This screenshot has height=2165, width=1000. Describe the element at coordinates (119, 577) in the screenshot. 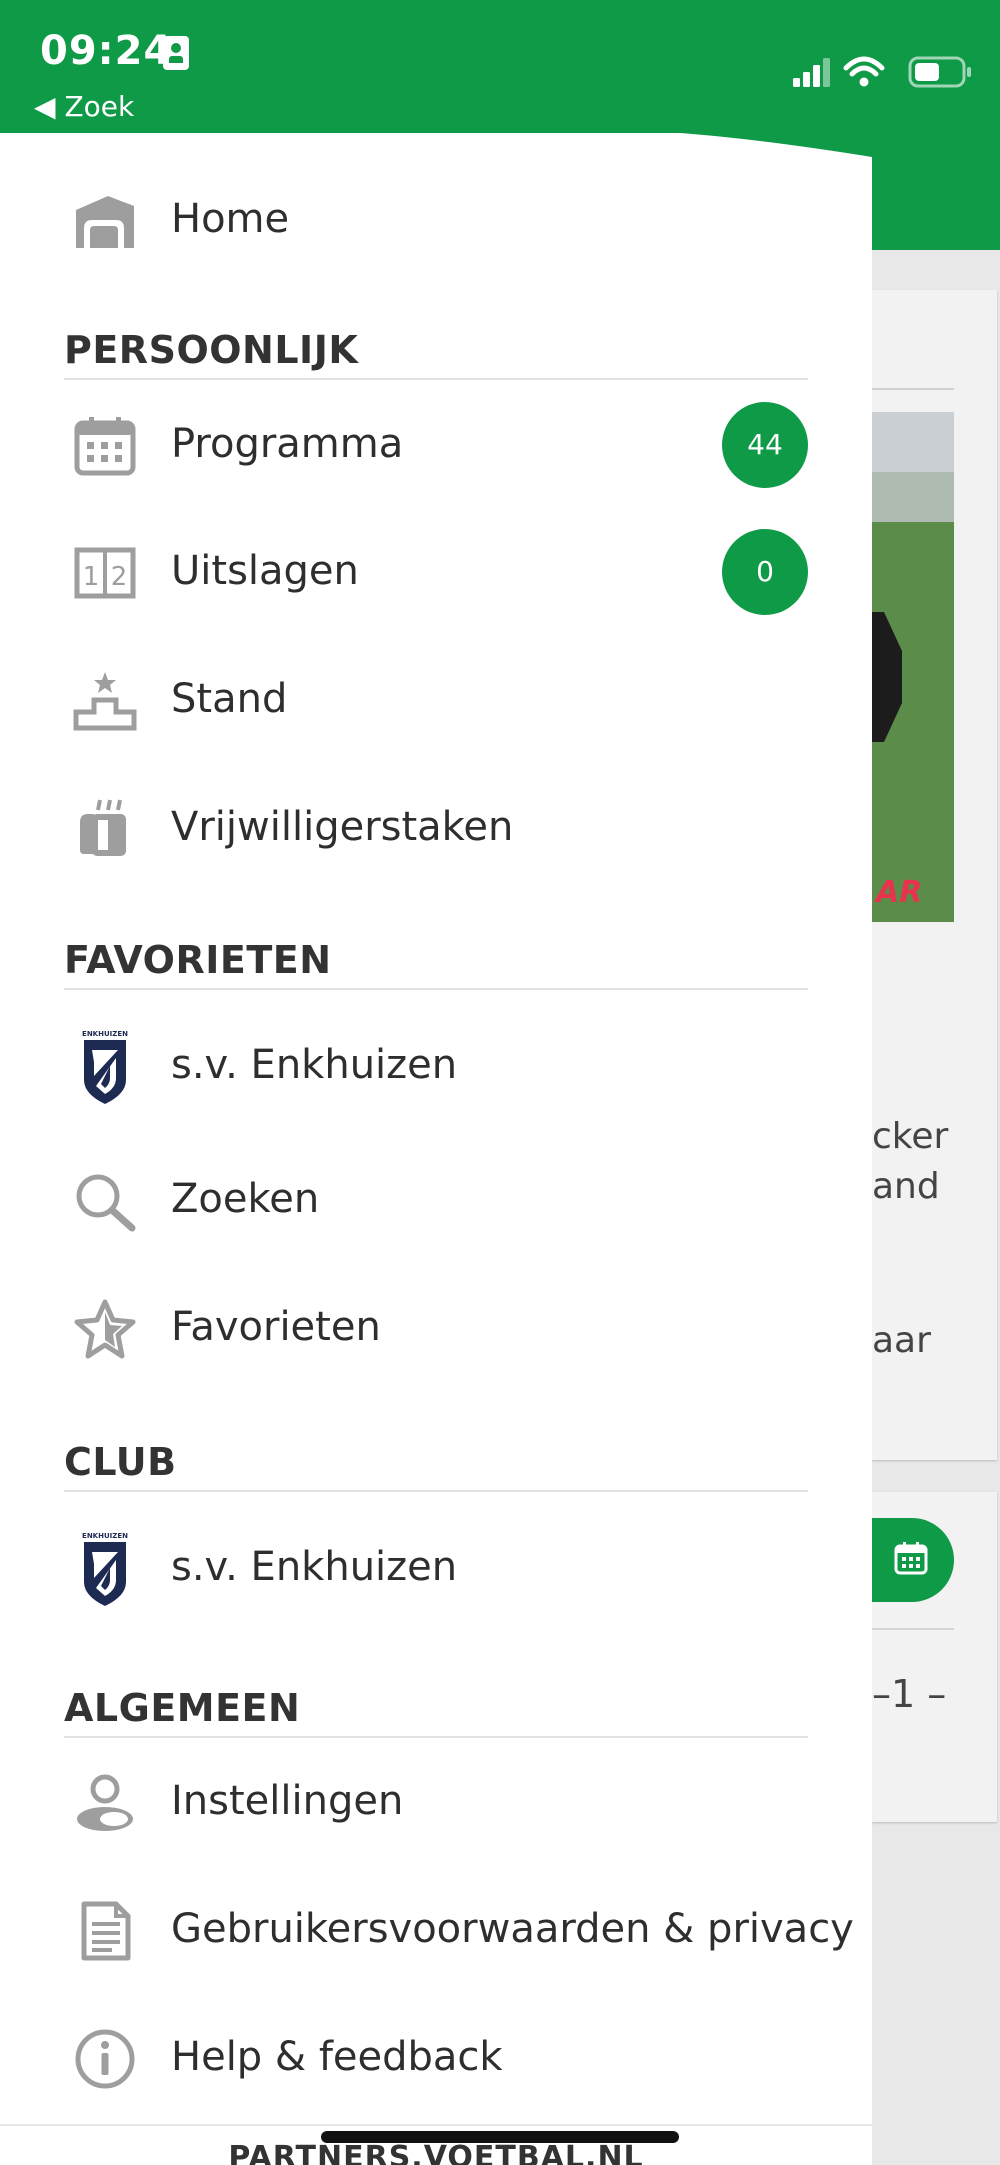

I see `svg-text: 2` at that location.